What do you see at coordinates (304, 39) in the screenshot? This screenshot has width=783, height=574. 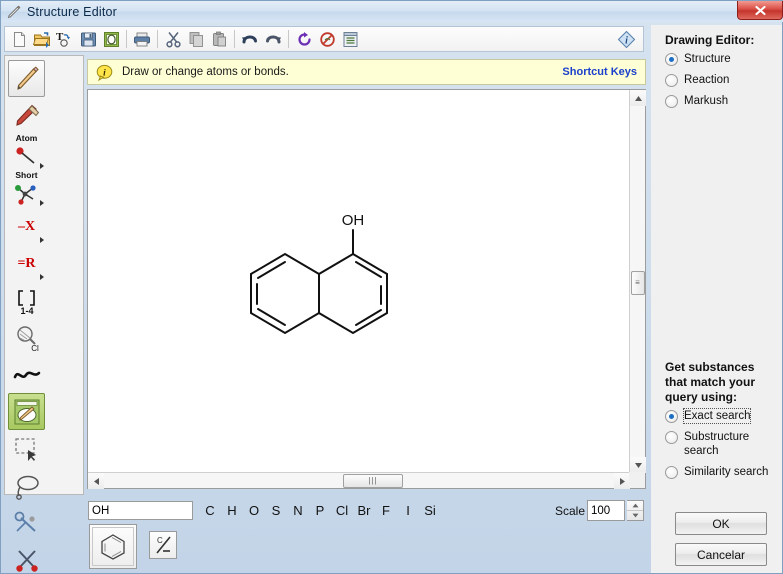 I see `clean-structure-icon` at bounding box center [304, 39].